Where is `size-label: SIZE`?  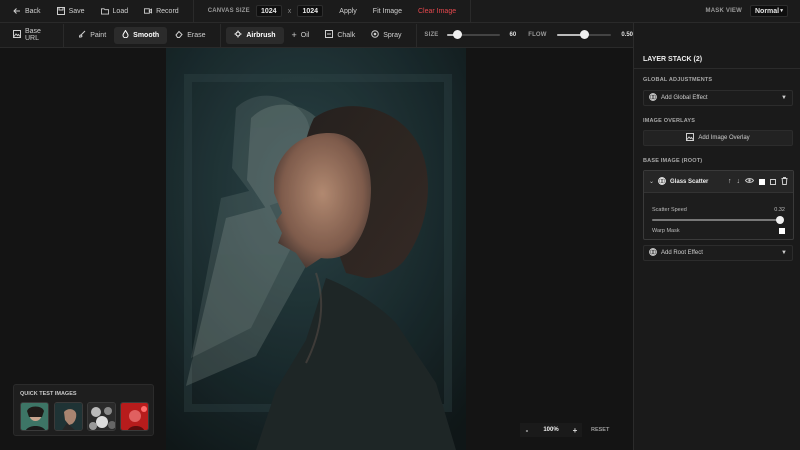
size-label: SIZE is located at coordinates (431, 35).